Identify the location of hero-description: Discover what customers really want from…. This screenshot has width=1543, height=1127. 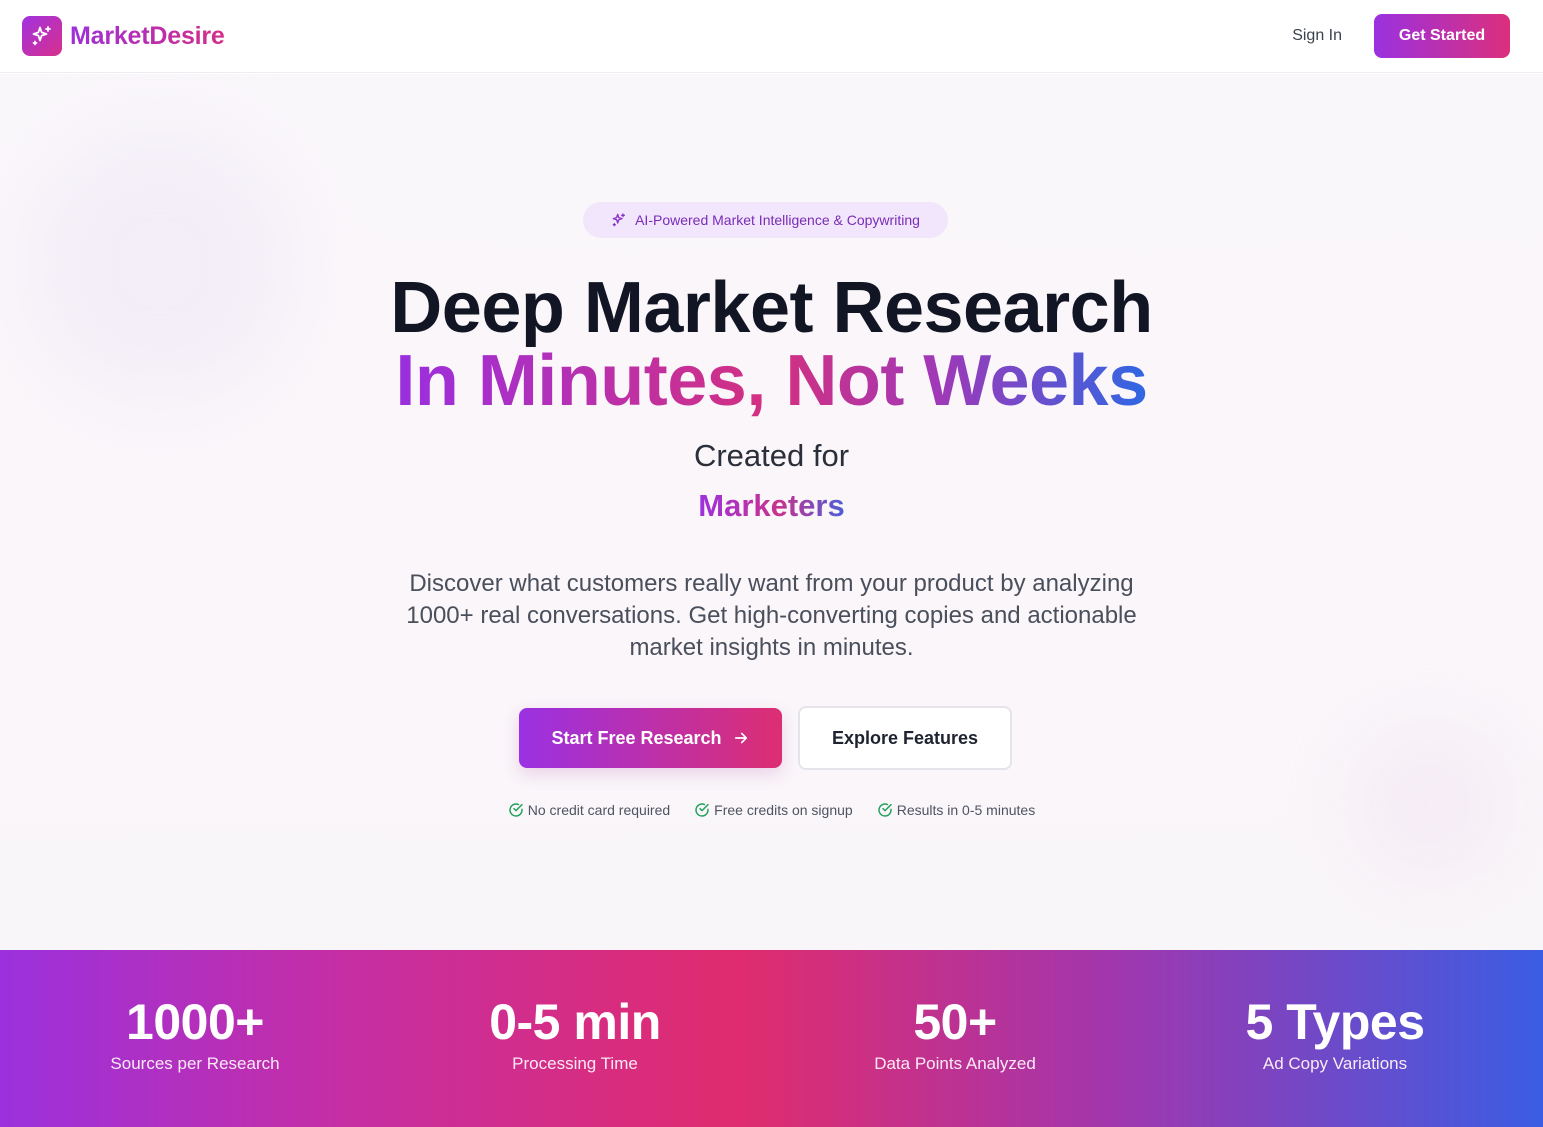
(771, 615).